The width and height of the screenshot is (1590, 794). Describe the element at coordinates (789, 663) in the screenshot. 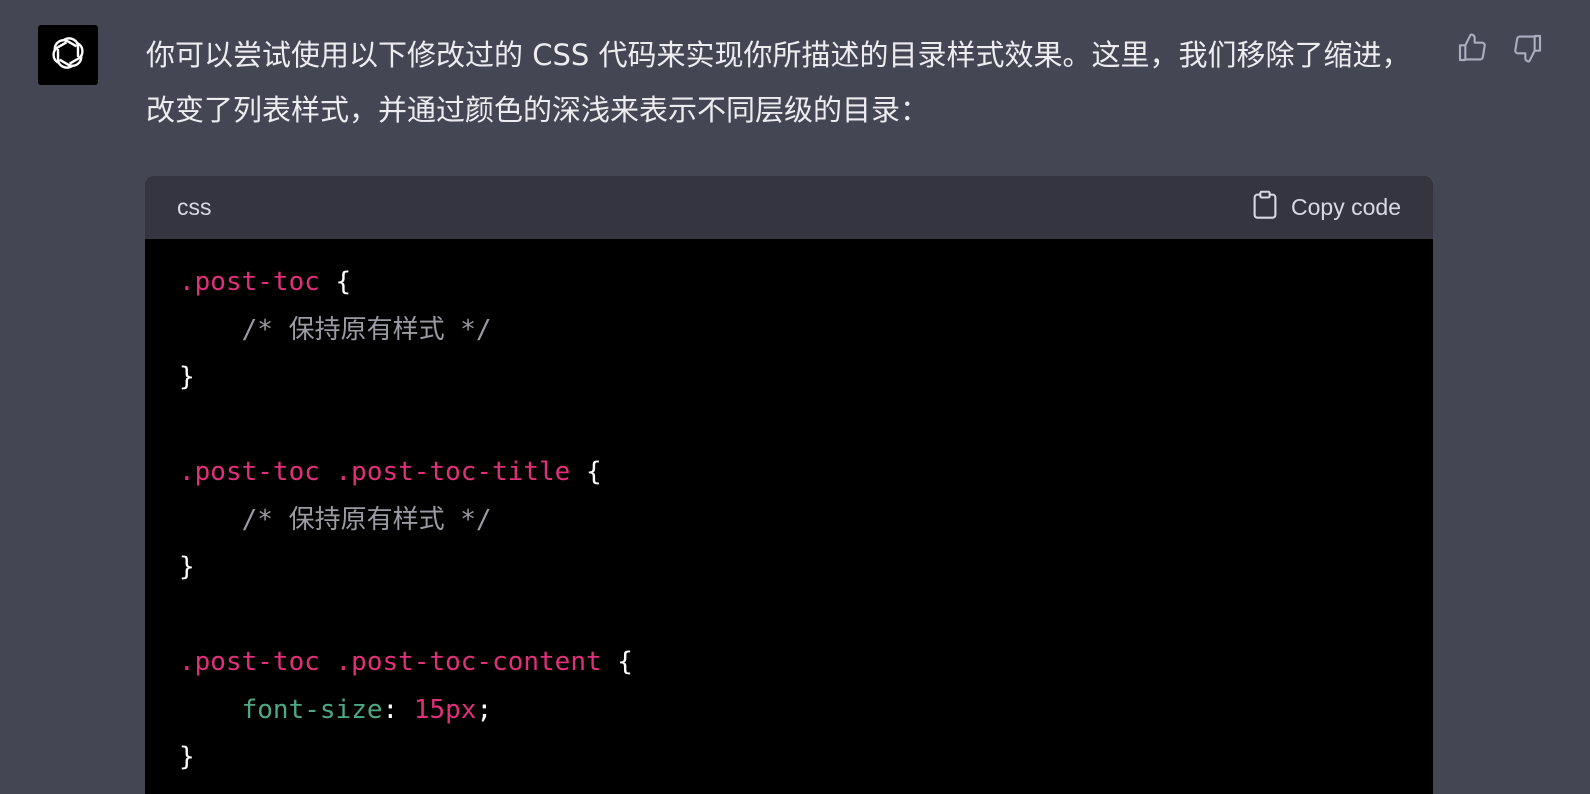

I see `code-line: .post-toc .post-toc-content {` at that location.